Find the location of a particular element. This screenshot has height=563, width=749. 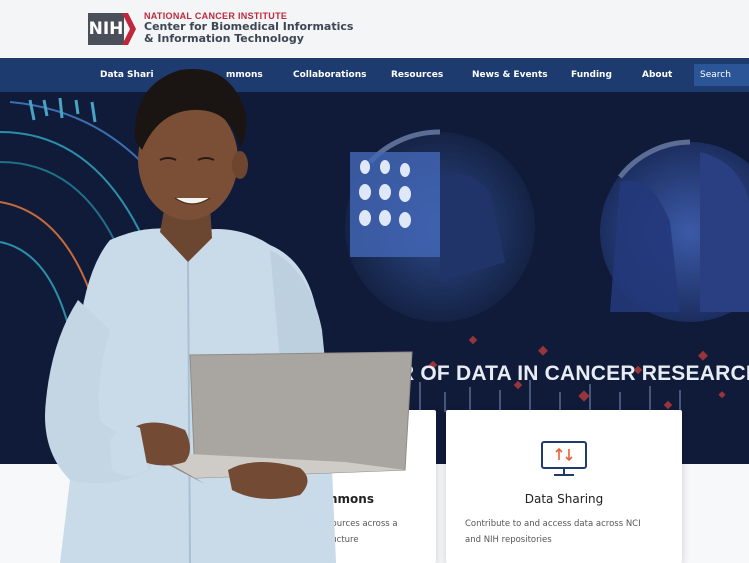

org-center-name-line2: & Information Technology is located at coordinates (224, 38).